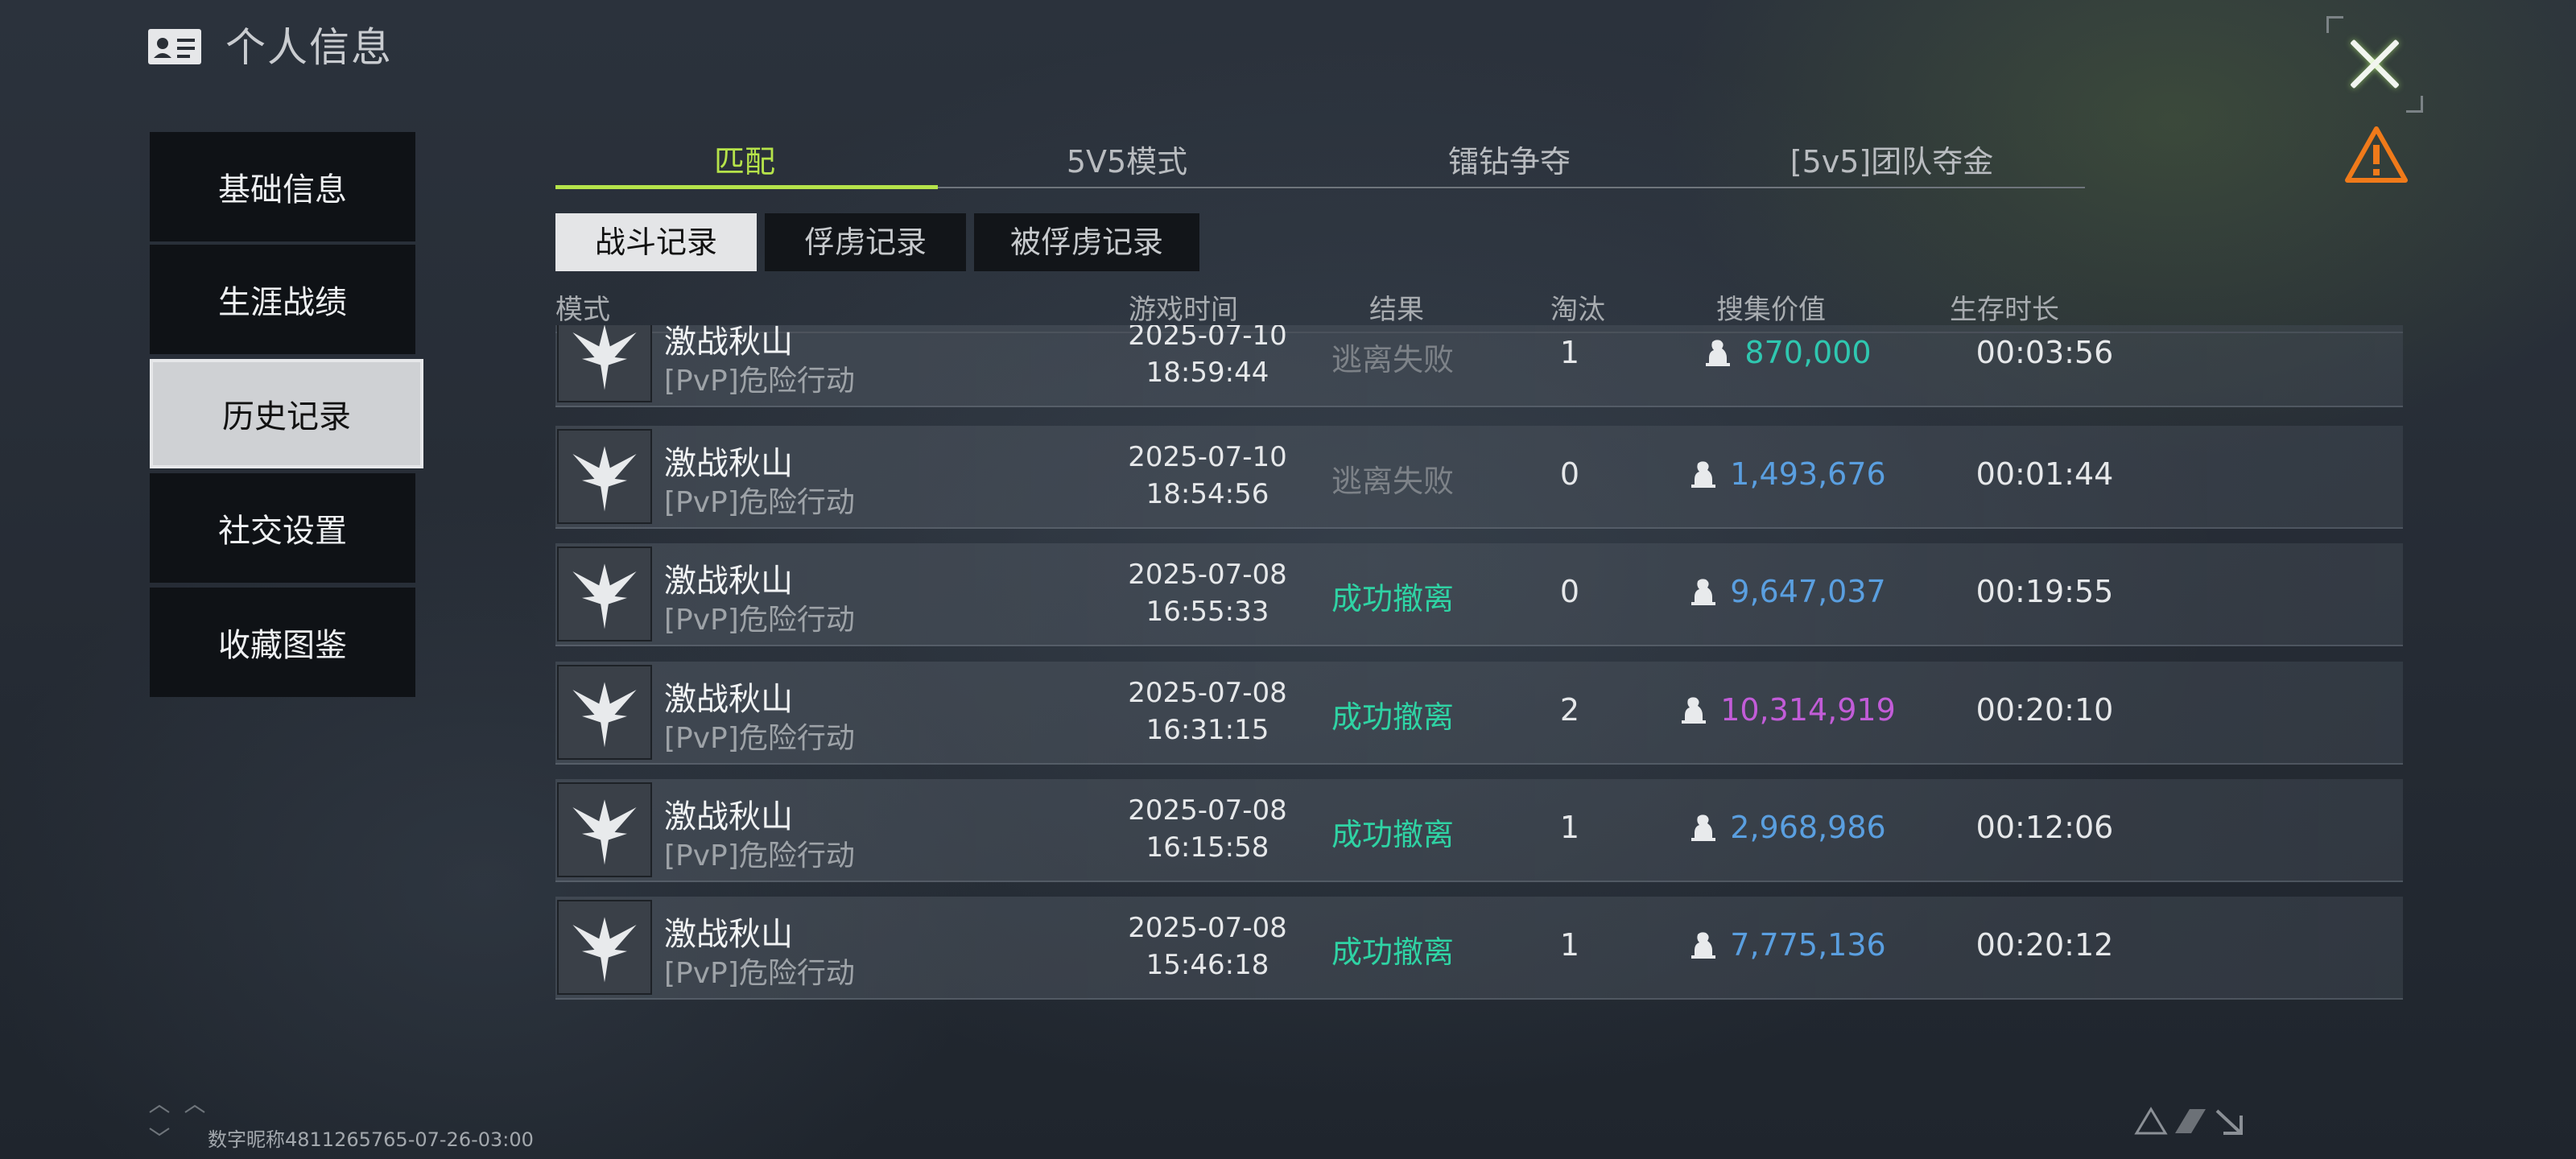 The width and height of the screenshot is (2576, 1159). Describe the element at coordinates (1577, 310) in the screenshot. I see `column-header-kills: 淘汰` at that location.